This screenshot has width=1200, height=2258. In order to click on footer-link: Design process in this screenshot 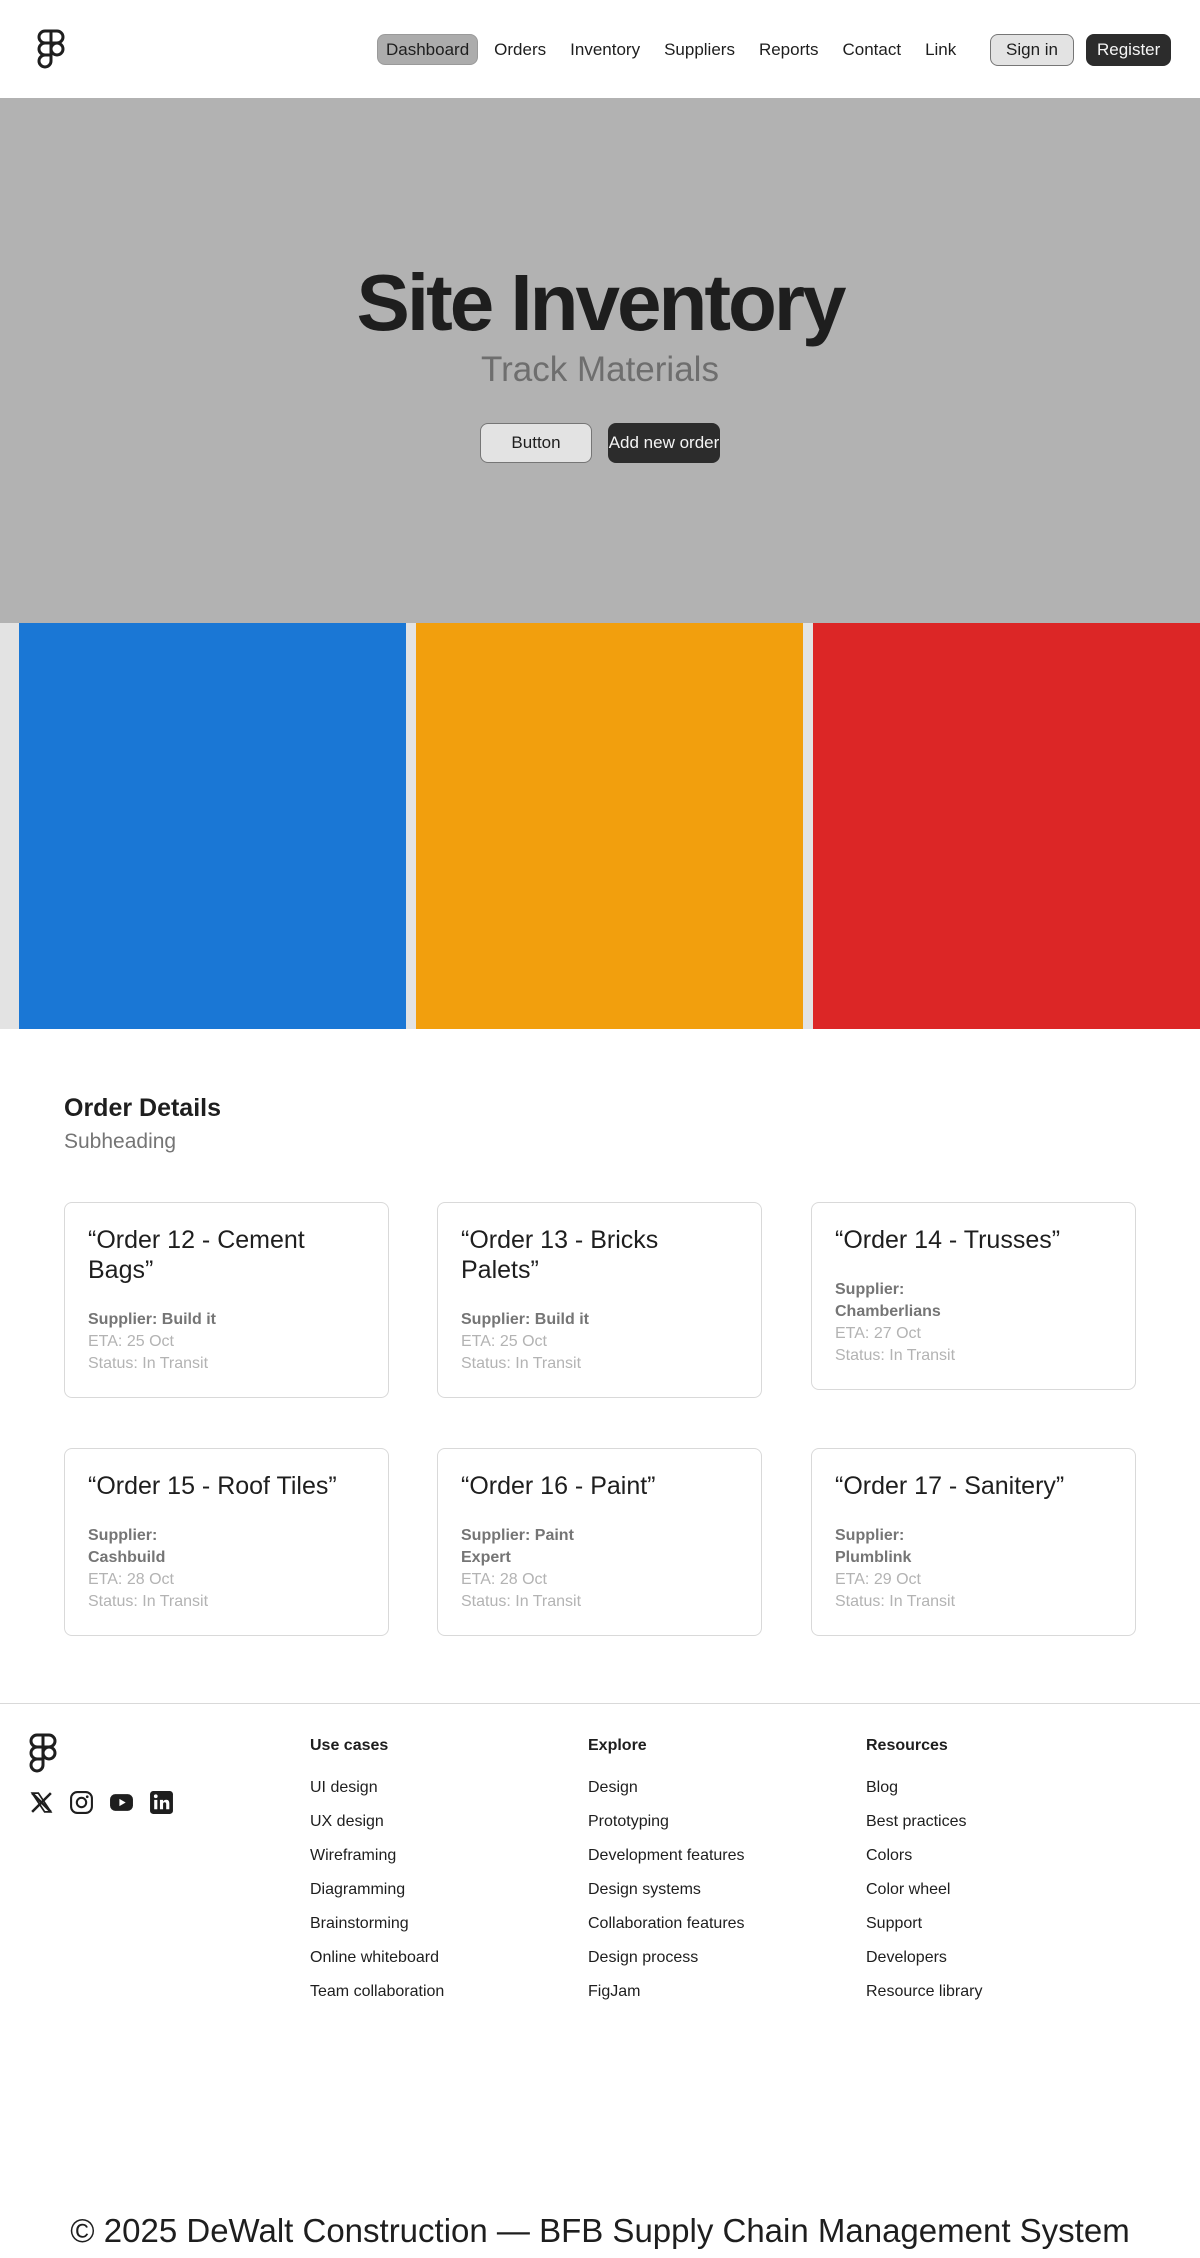, I will do `click(666, 1958)`.